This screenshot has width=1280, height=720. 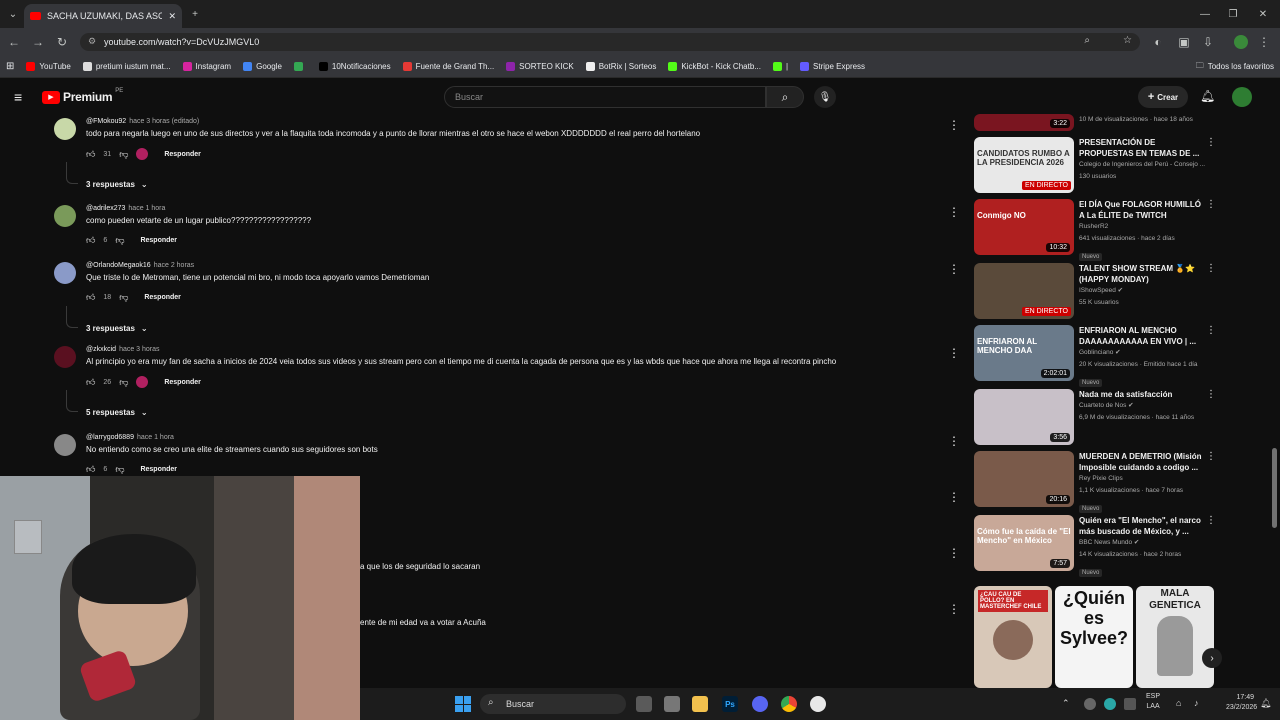 What do you see at coordinates (1274, 488) in the screenshot?
I see `page-scrollbar` at bounding box center [1274, 488].